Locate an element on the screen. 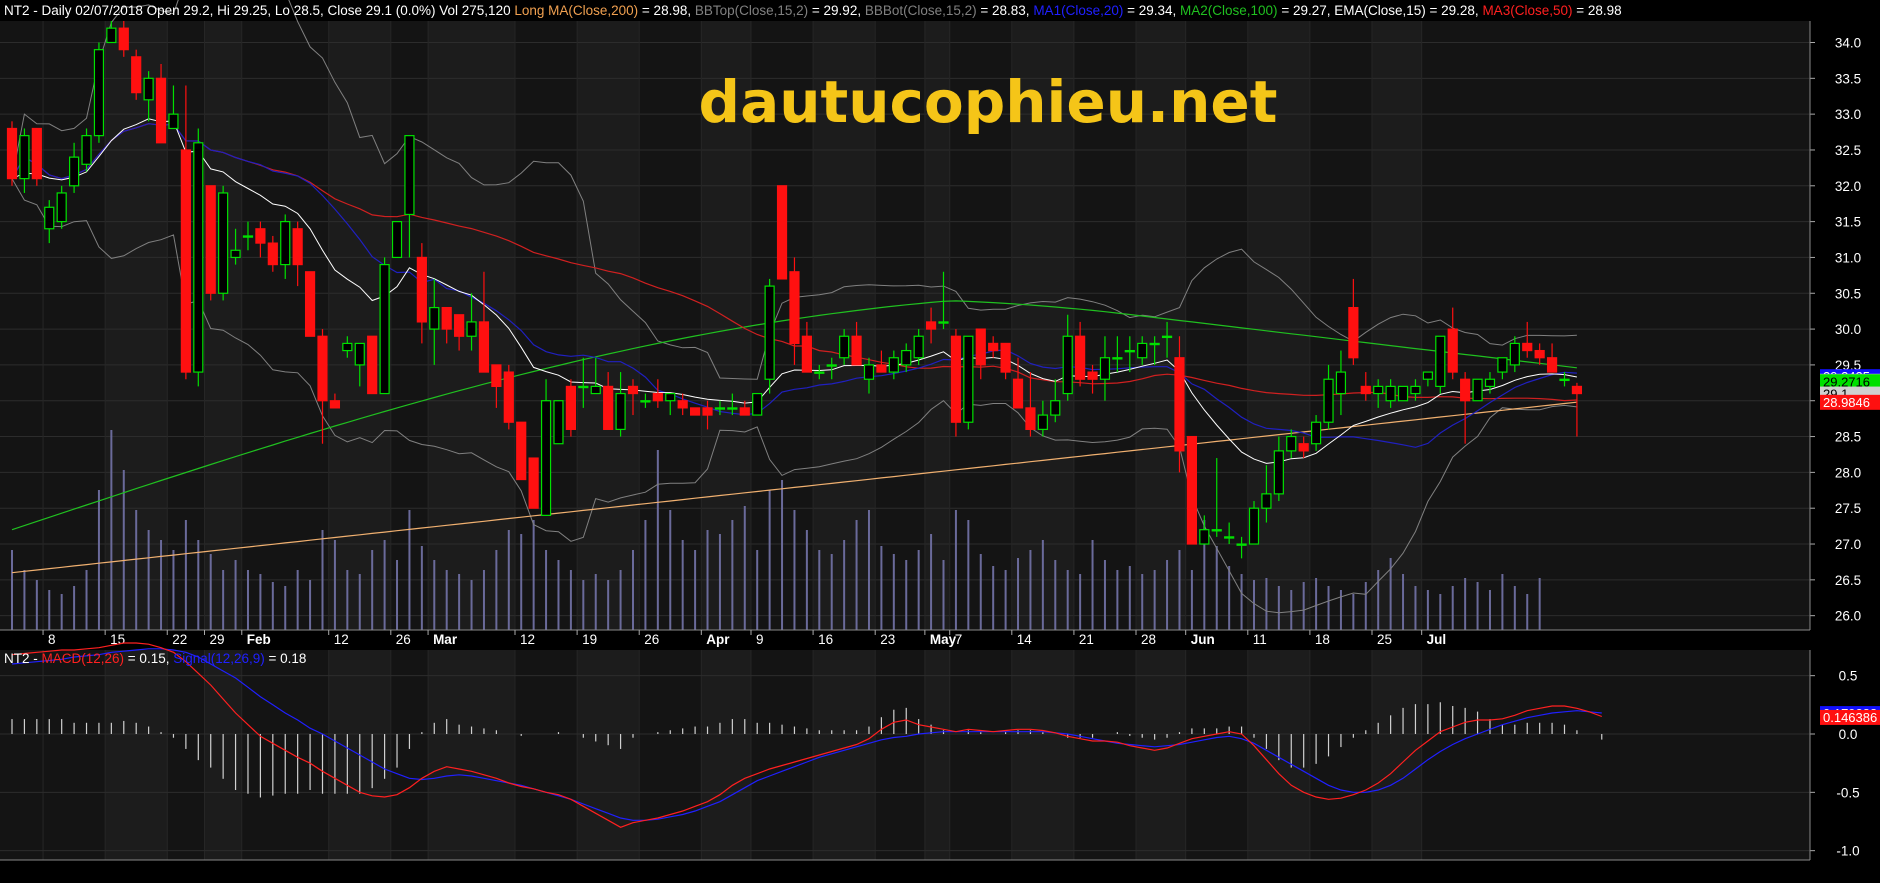 The image size is (1880, 883). x-tick-label: Feb is located at coordinates (259, 639).